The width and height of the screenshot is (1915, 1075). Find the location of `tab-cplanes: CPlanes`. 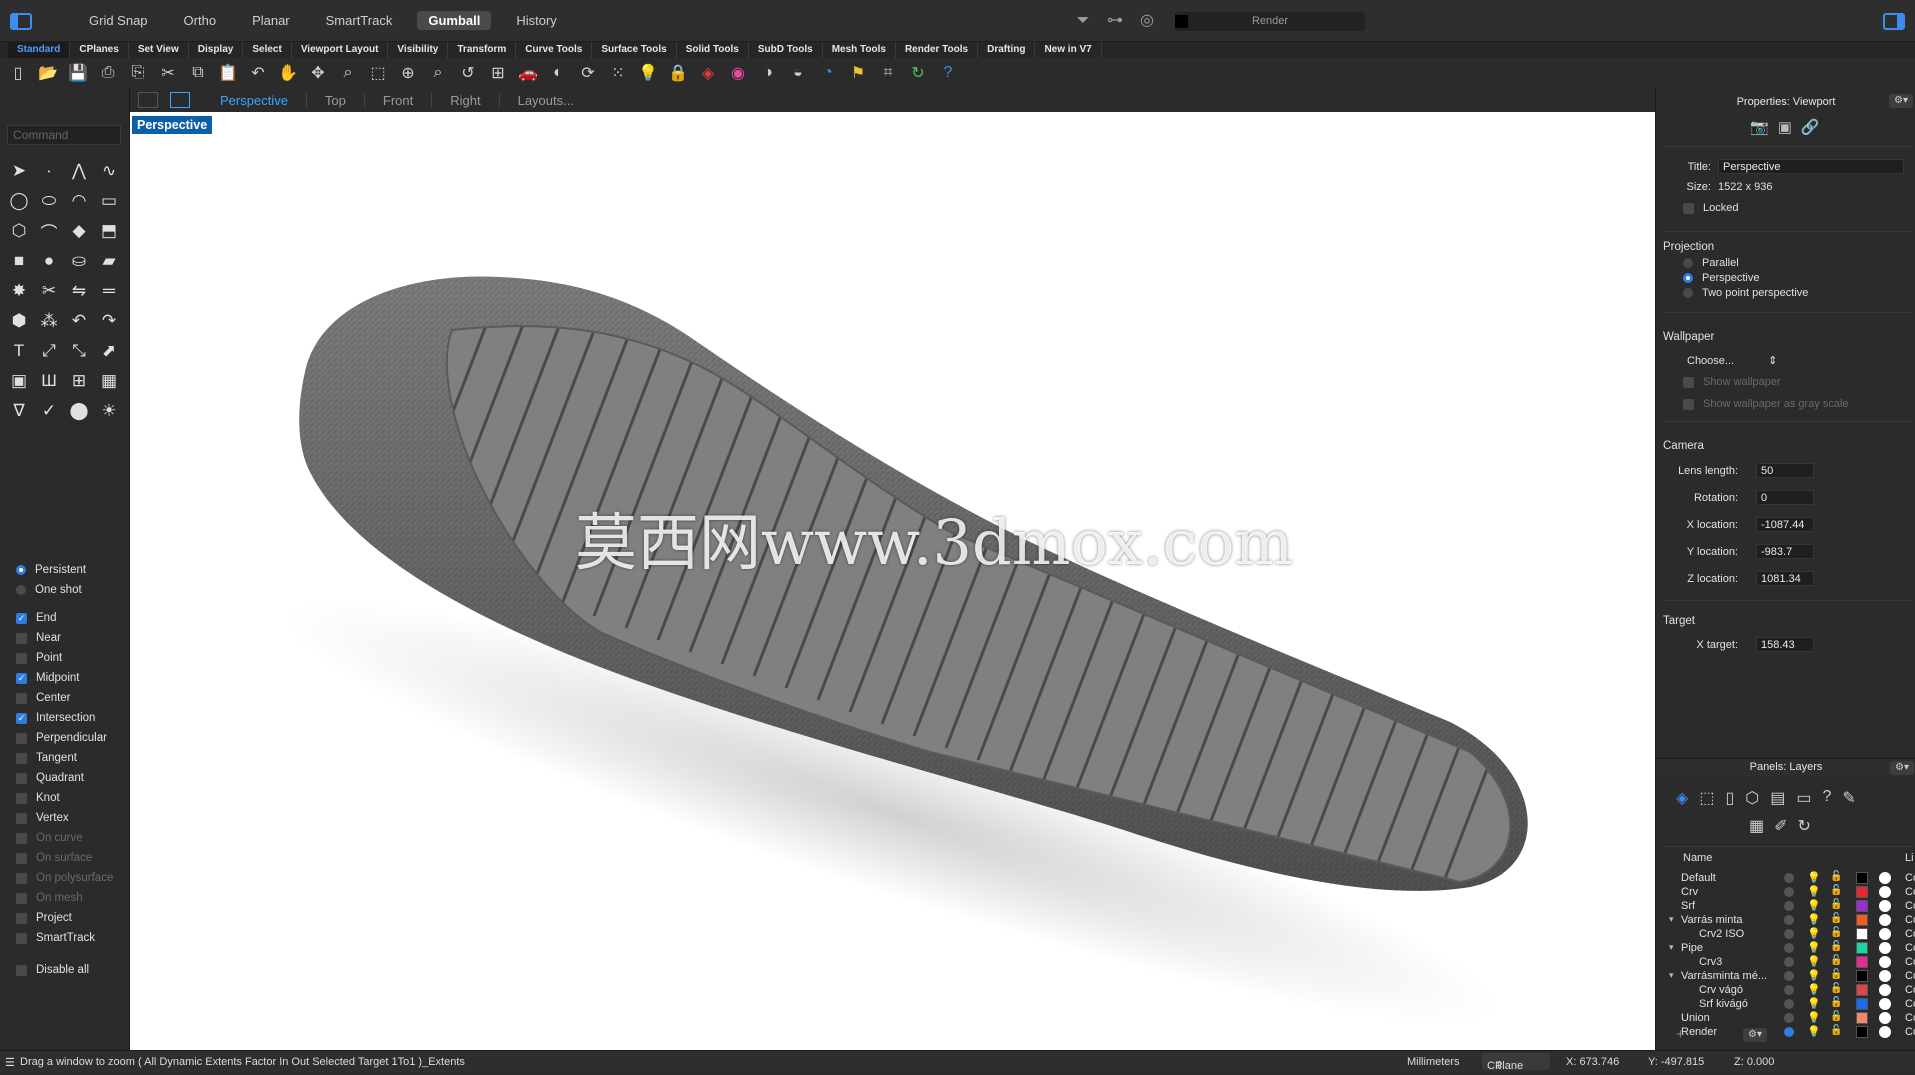

tab-cplanes: CPlanes is located at coordinates (99, 50).